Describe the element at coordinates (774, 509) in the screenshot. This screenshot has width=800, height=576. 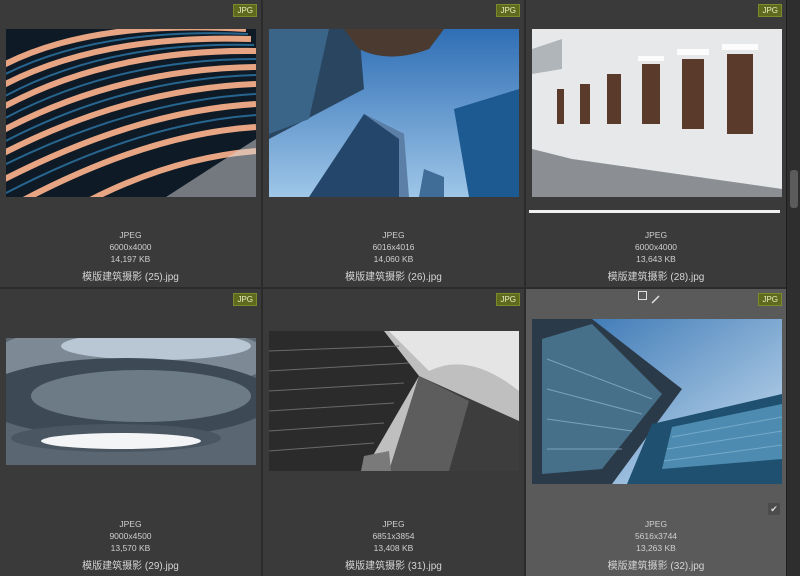
I see `checkmark-icon: ✔` at that location.